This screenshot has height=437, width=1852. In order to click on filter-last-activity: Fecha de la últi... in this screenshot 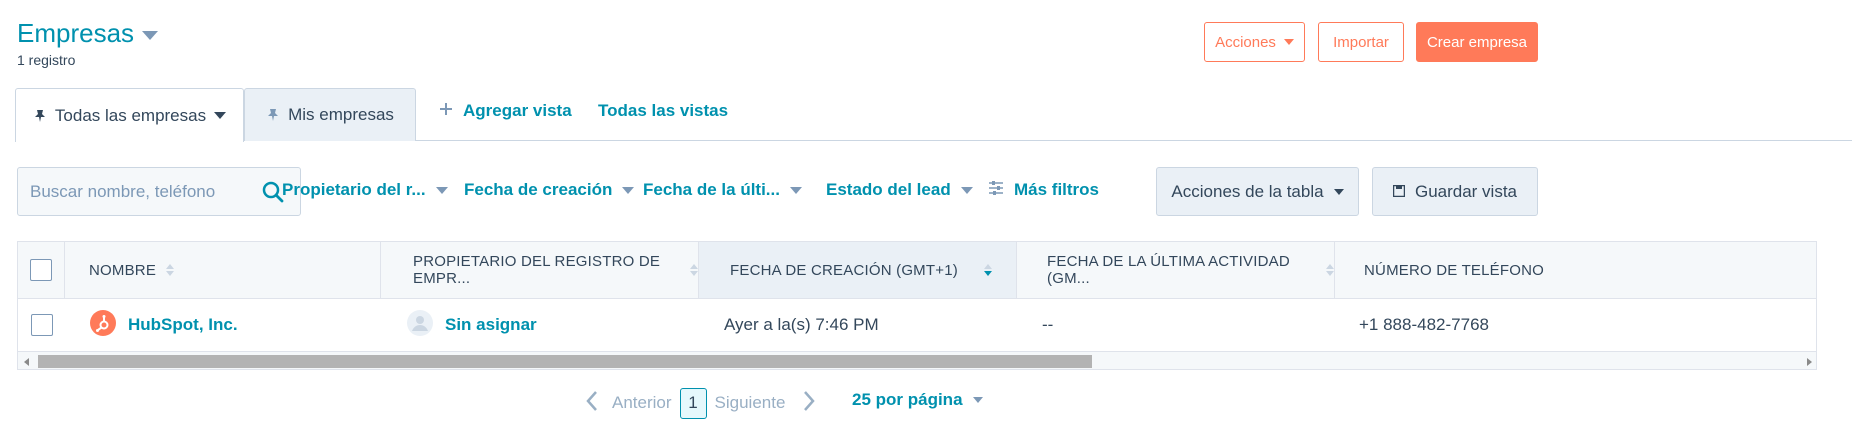, I will do `click(722, 190)`.